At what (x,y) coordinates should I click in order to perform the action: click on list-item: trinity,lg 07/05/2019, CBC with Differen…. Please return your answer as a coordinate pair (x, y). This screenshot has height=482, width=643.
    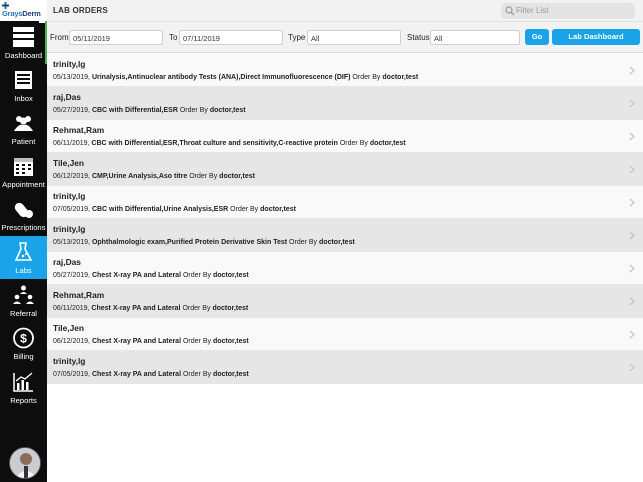
    Looking at the image, I should click on (345, 202).